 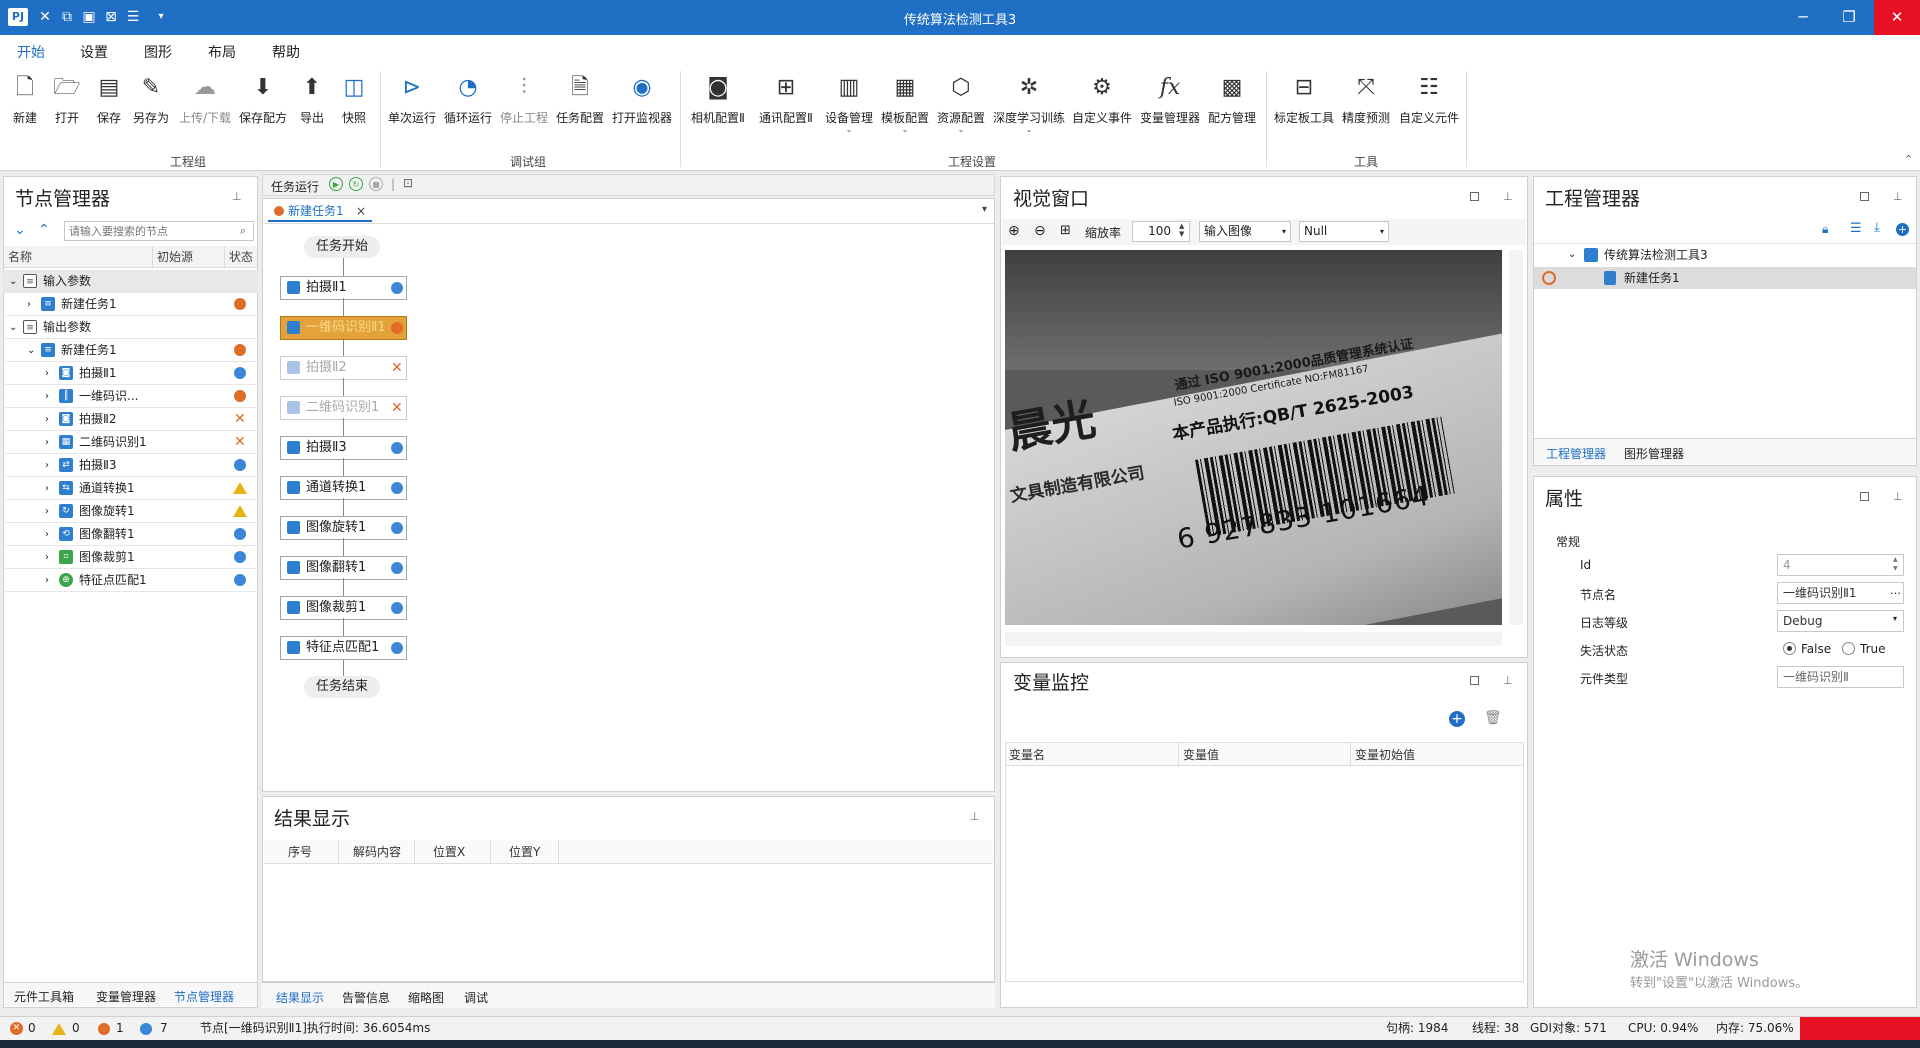 I want to click on save-as-button: ✎ 另存为, so click(x=151, y=107).